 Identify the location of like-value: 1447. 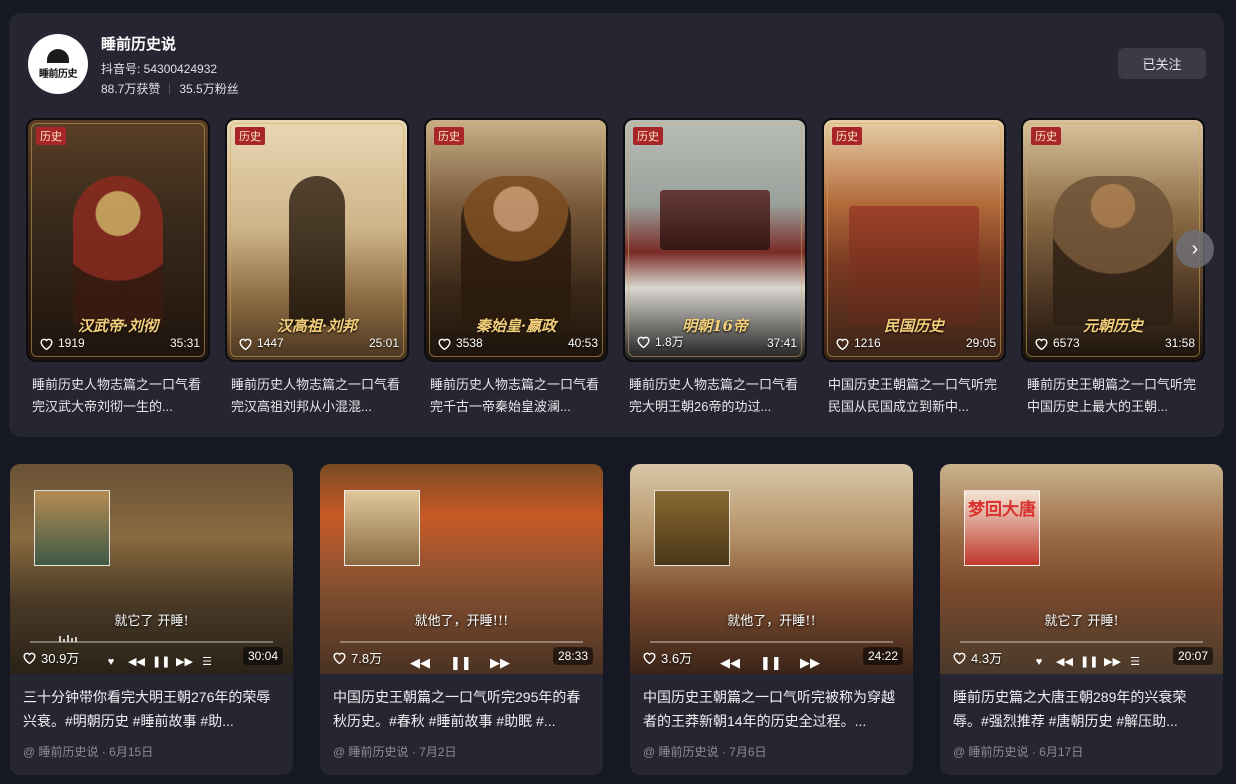
(270, 343).